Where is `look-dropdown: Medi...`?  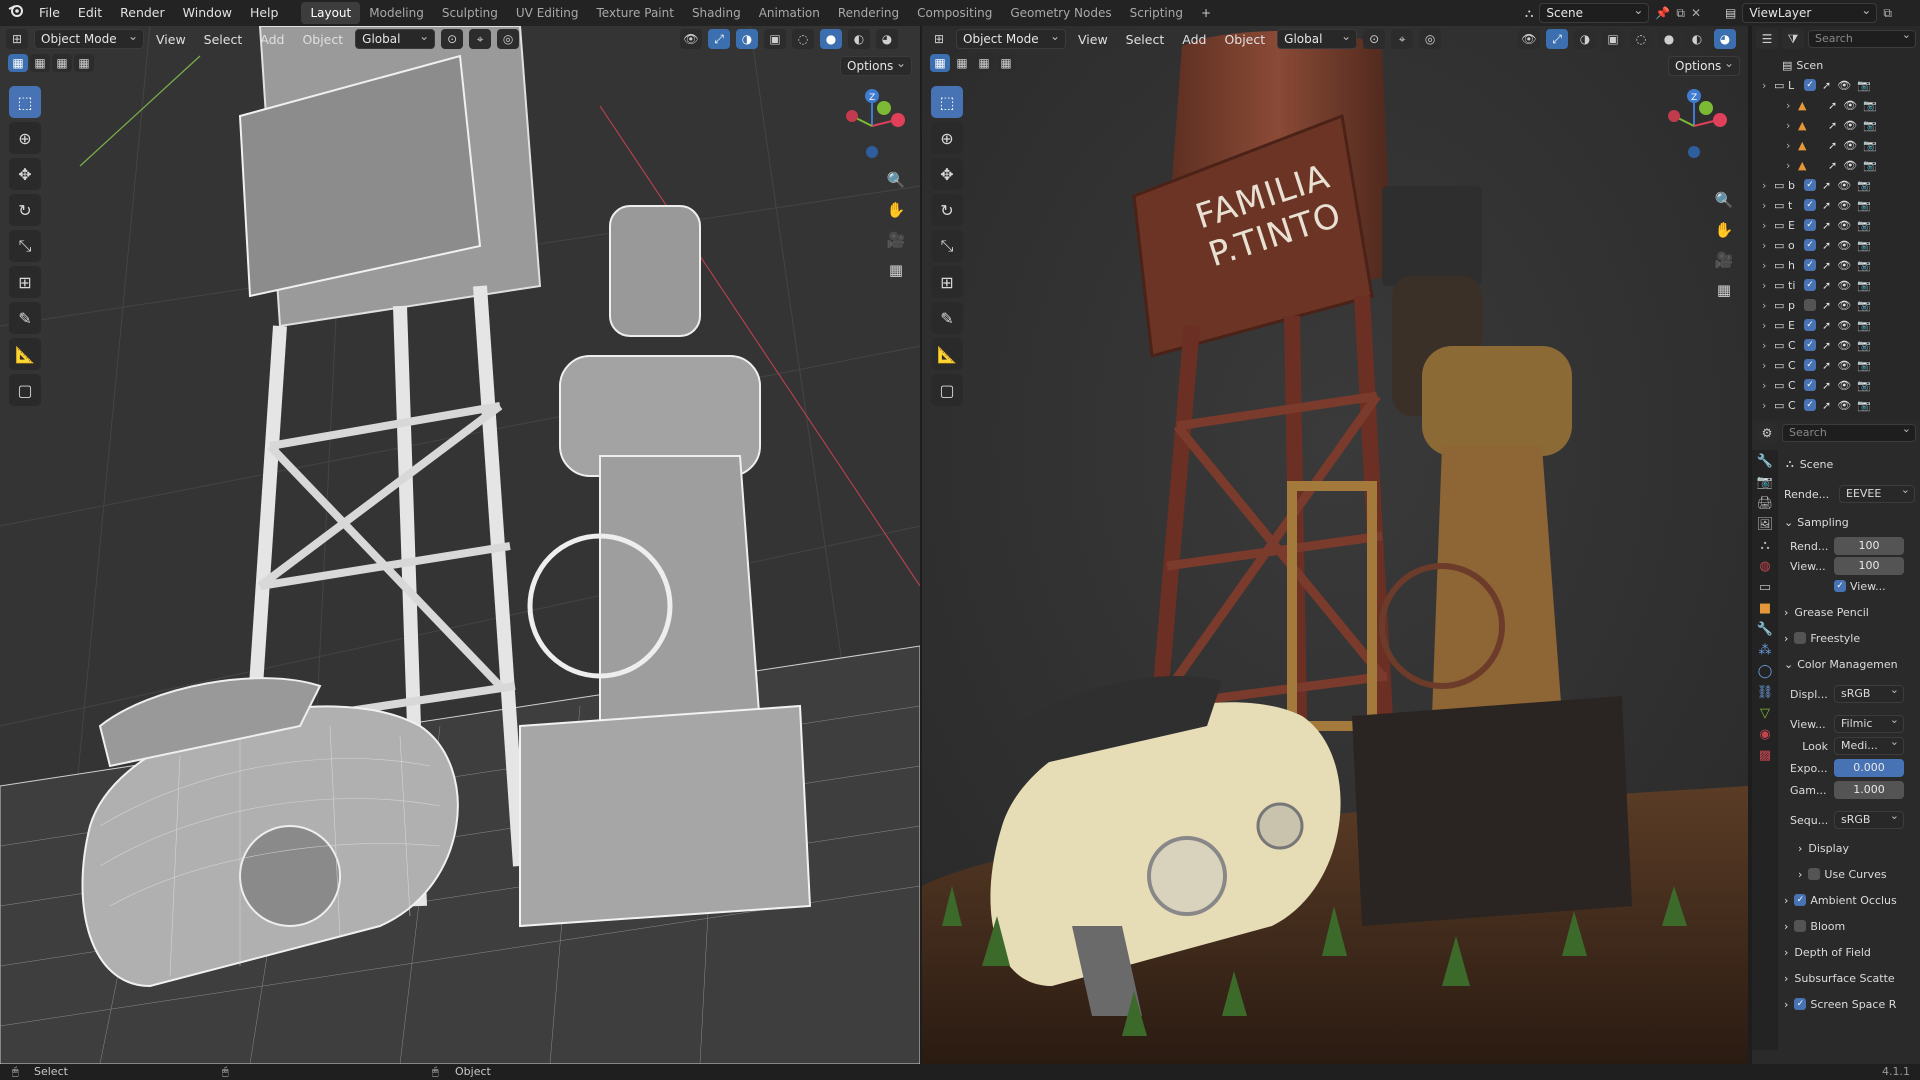 look-dropdown: Medi... is located at coordinates (1869, 744).